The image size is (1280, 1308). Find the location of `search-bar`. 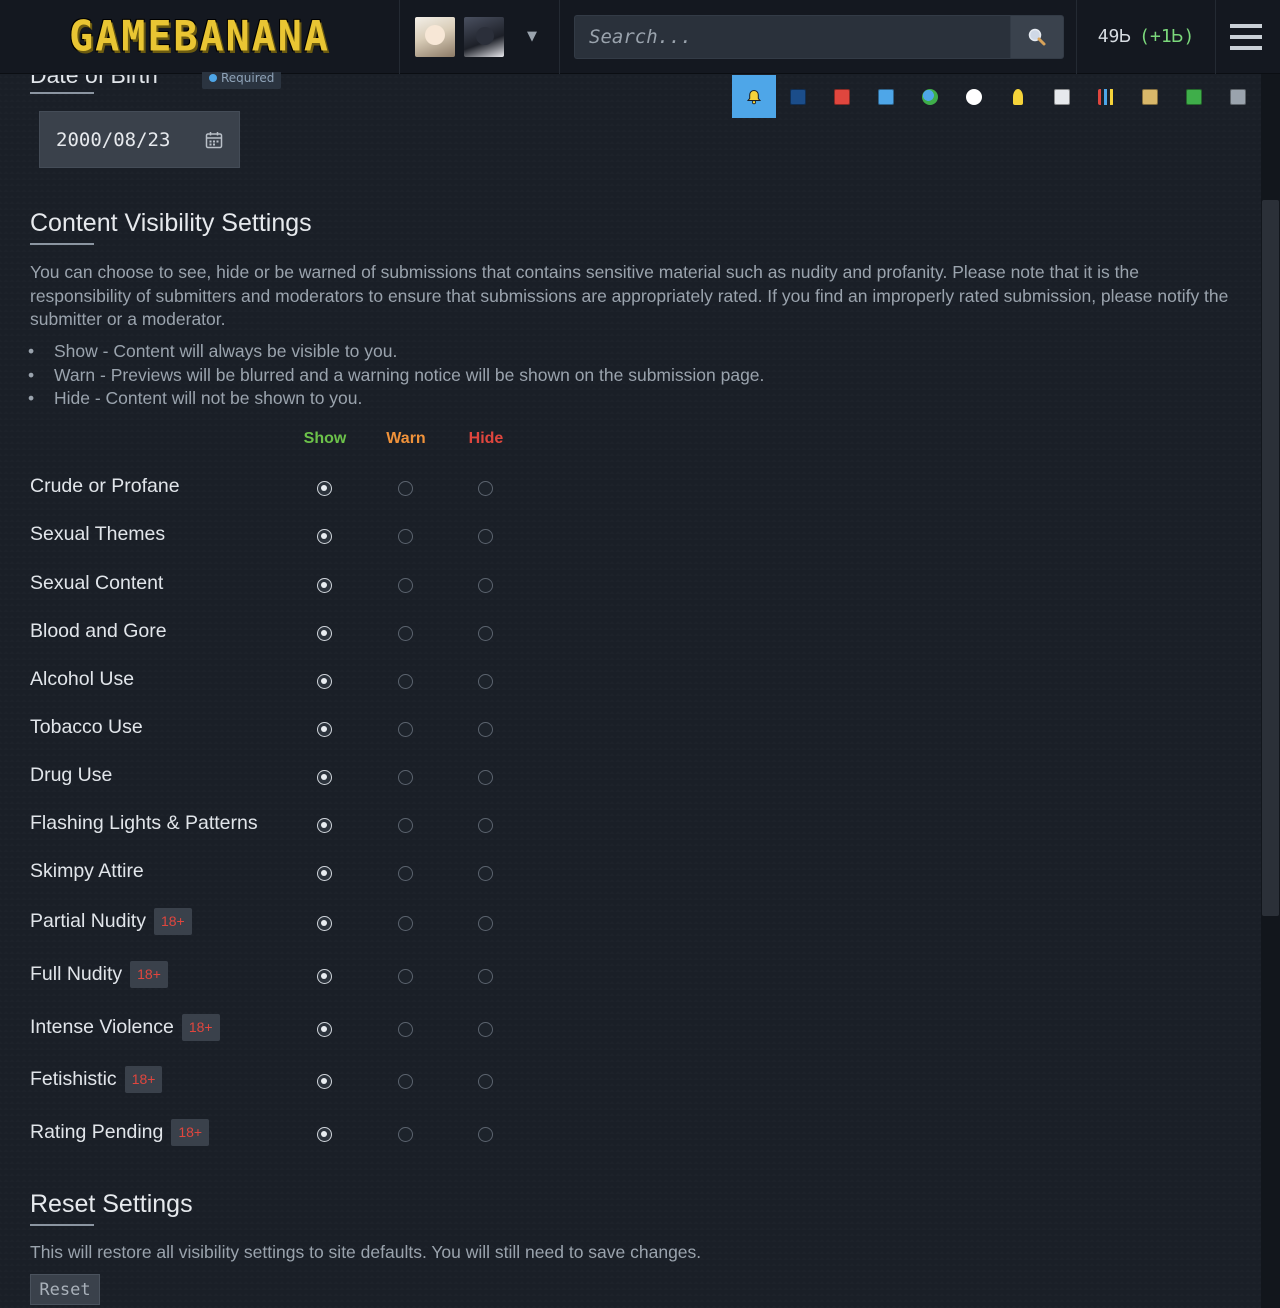

search-bar is located at coordinates (819, 36).